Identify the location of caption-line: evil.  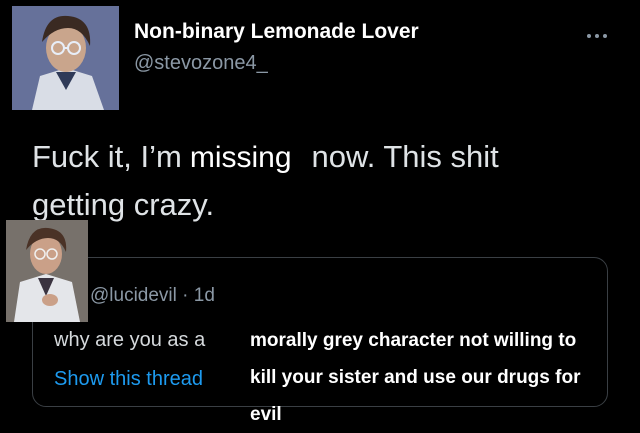
(266, 414).